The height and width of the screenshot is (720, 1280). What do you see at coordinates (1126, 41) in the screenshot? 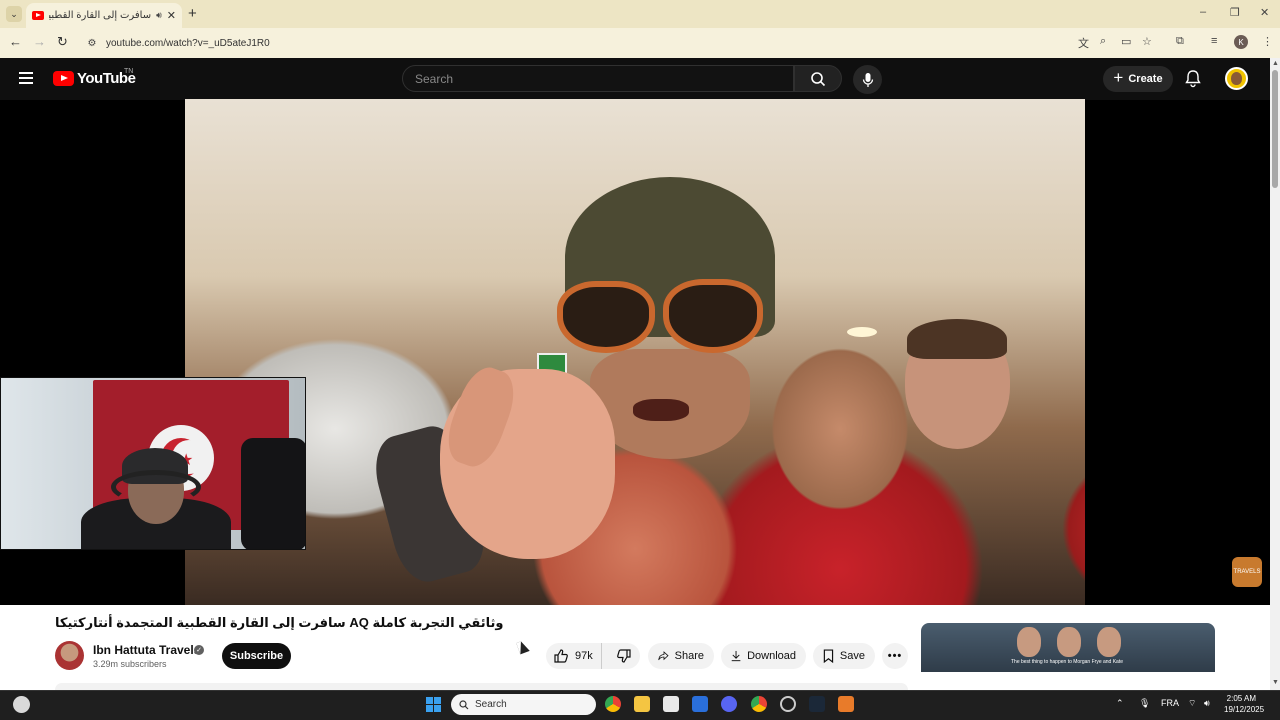
I see `cast-icon: ▭` at bounding box center [1126, 41].